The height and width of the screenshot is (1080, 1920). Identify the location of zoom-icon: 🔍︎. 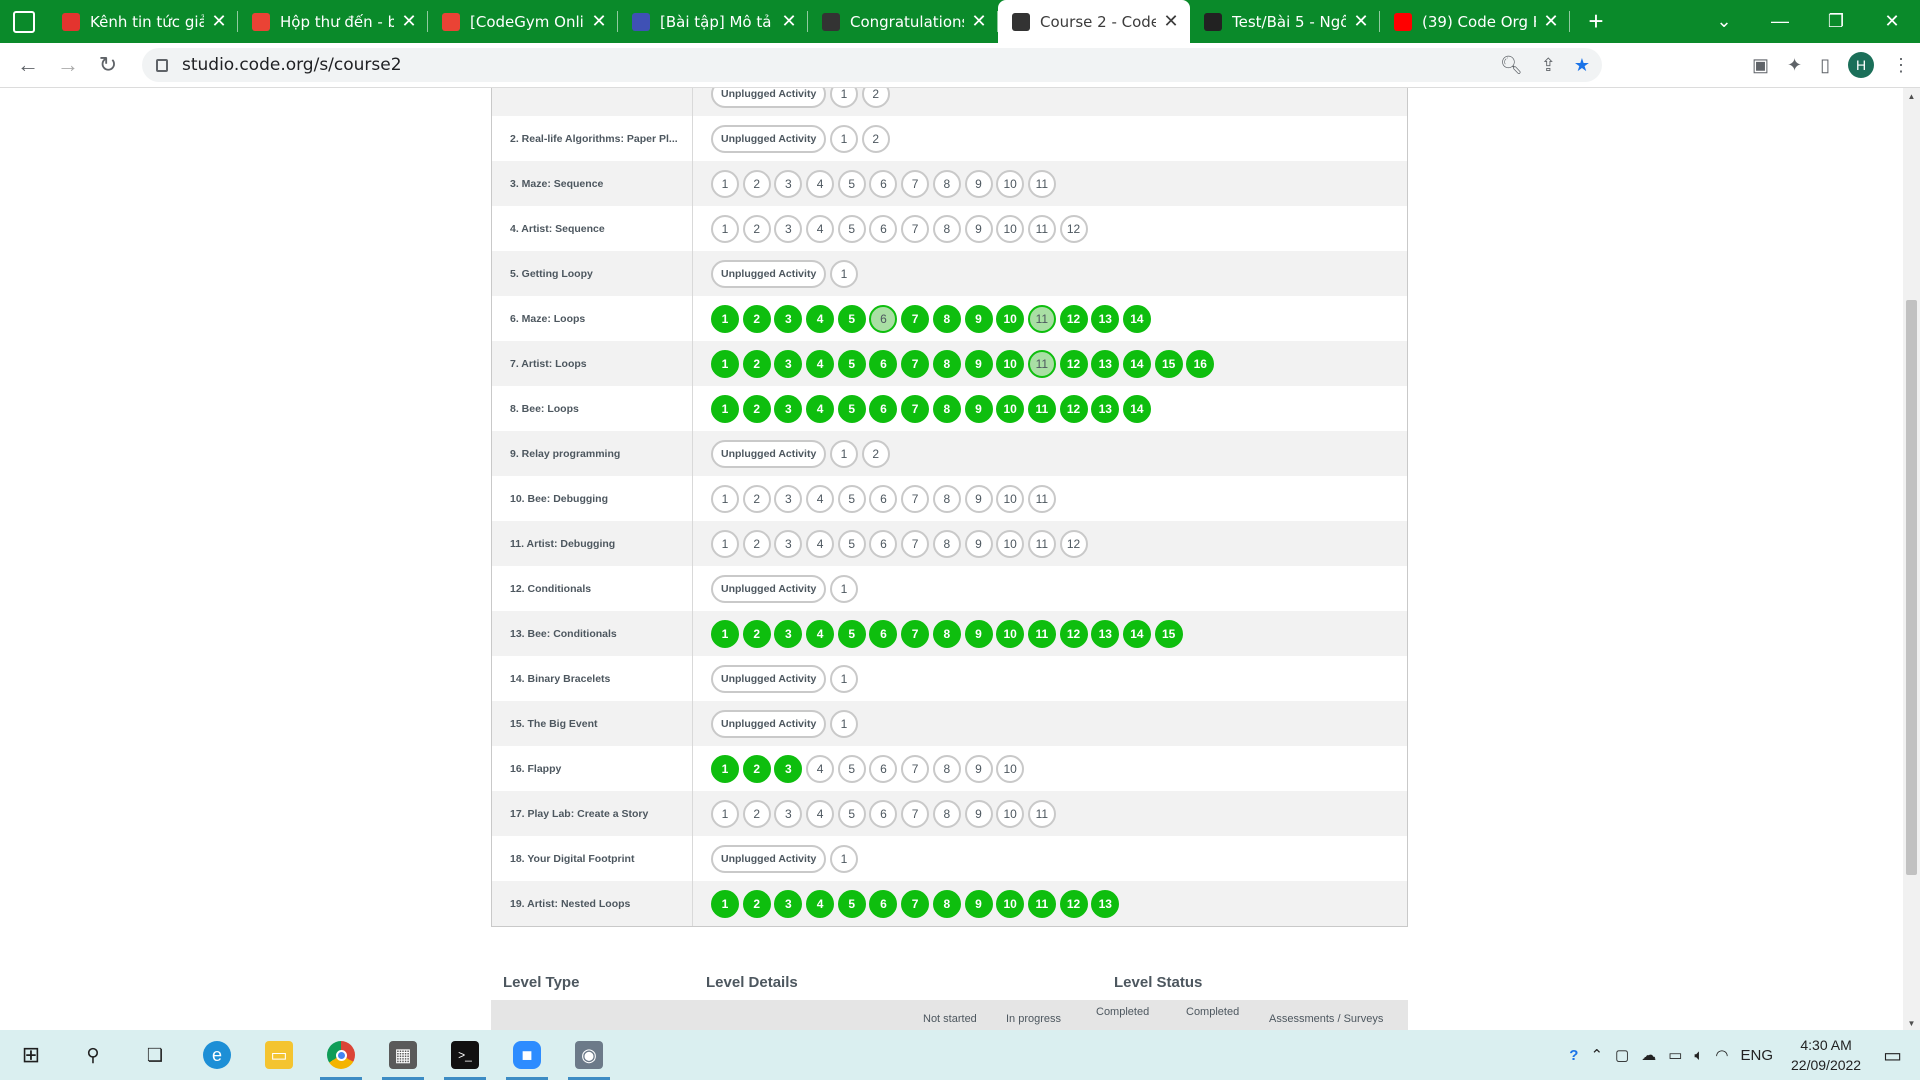
(1511, 65).